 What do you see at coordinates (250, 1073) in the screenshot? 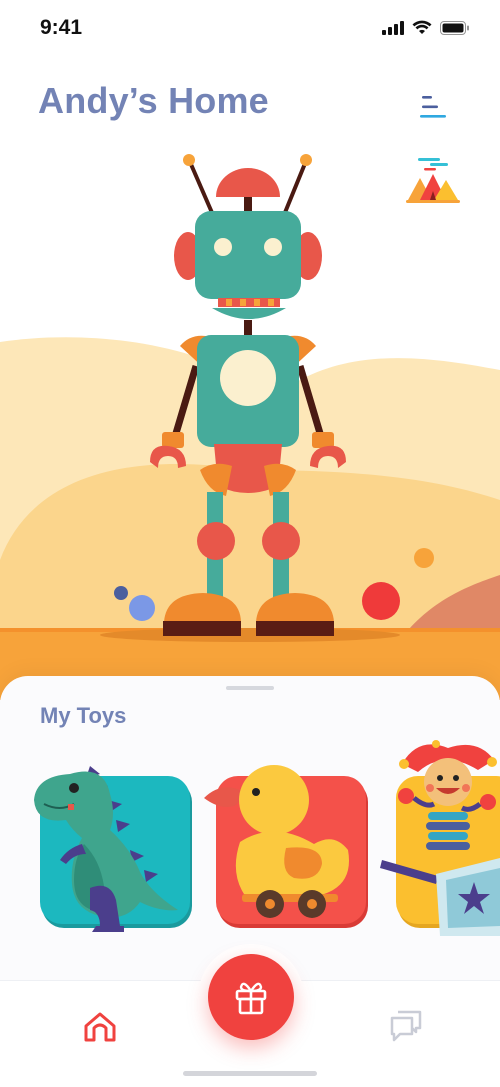
I see `home-indicator` at bounding box center [250, 1073].